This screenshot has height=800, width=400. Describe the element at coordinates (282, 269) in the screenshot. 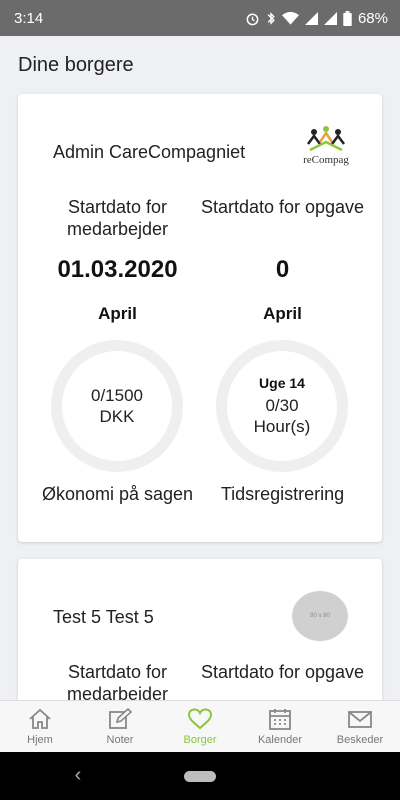

I see `task-start-value: 0` at that location.